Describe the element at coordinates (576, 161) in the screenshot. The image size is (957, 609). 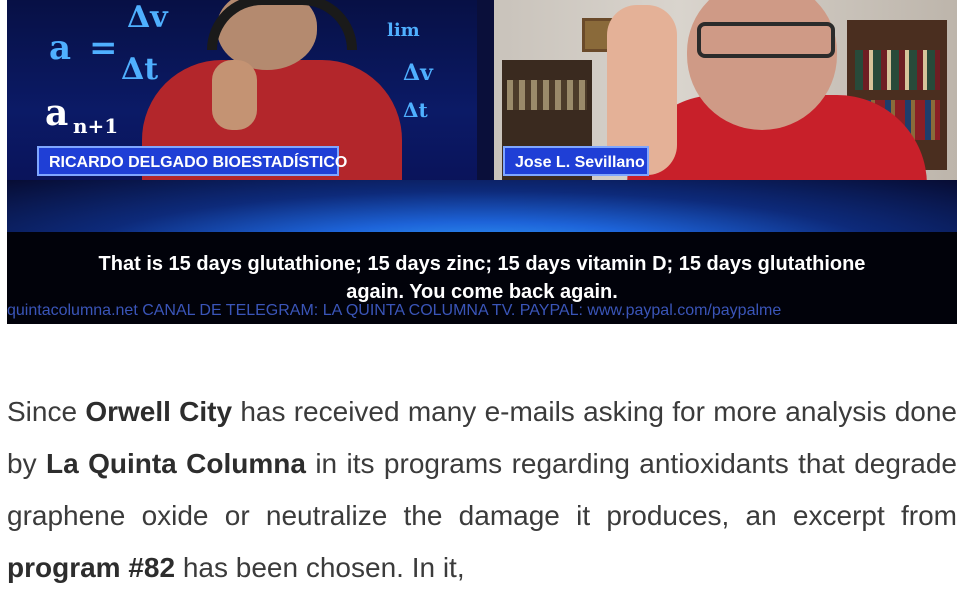
I see `name-tag-right: Jose L. Sevillano` at that location.